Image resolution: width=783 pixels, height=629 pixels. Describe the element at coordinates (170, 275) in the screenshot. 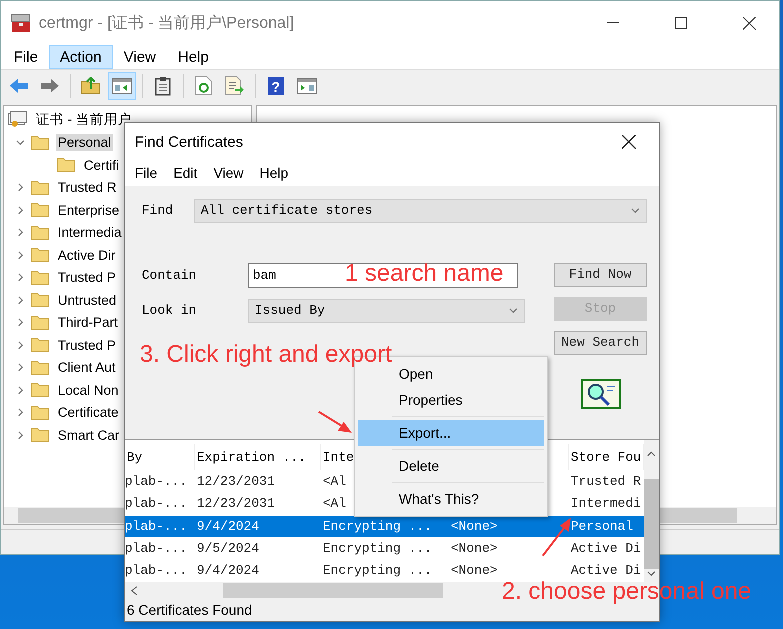

I see `contains-label: Contain` at that location.